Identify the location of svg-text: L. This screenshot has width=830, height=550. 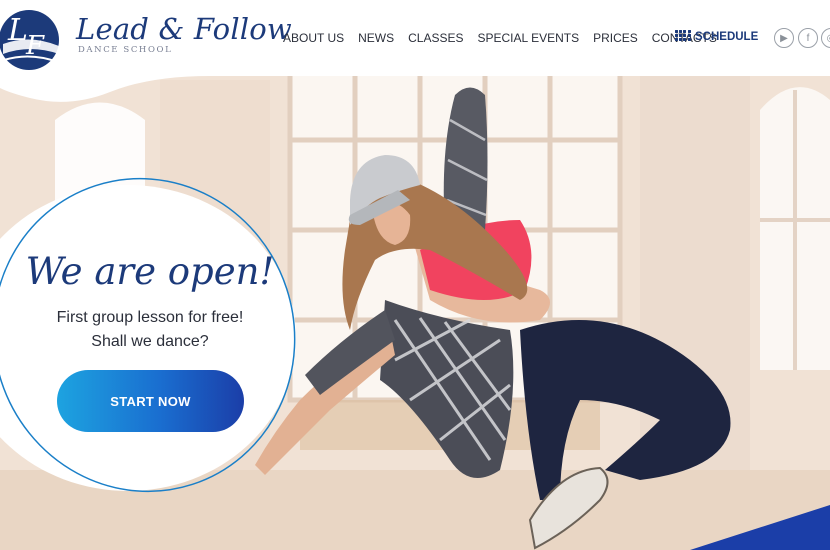
(17, 30).